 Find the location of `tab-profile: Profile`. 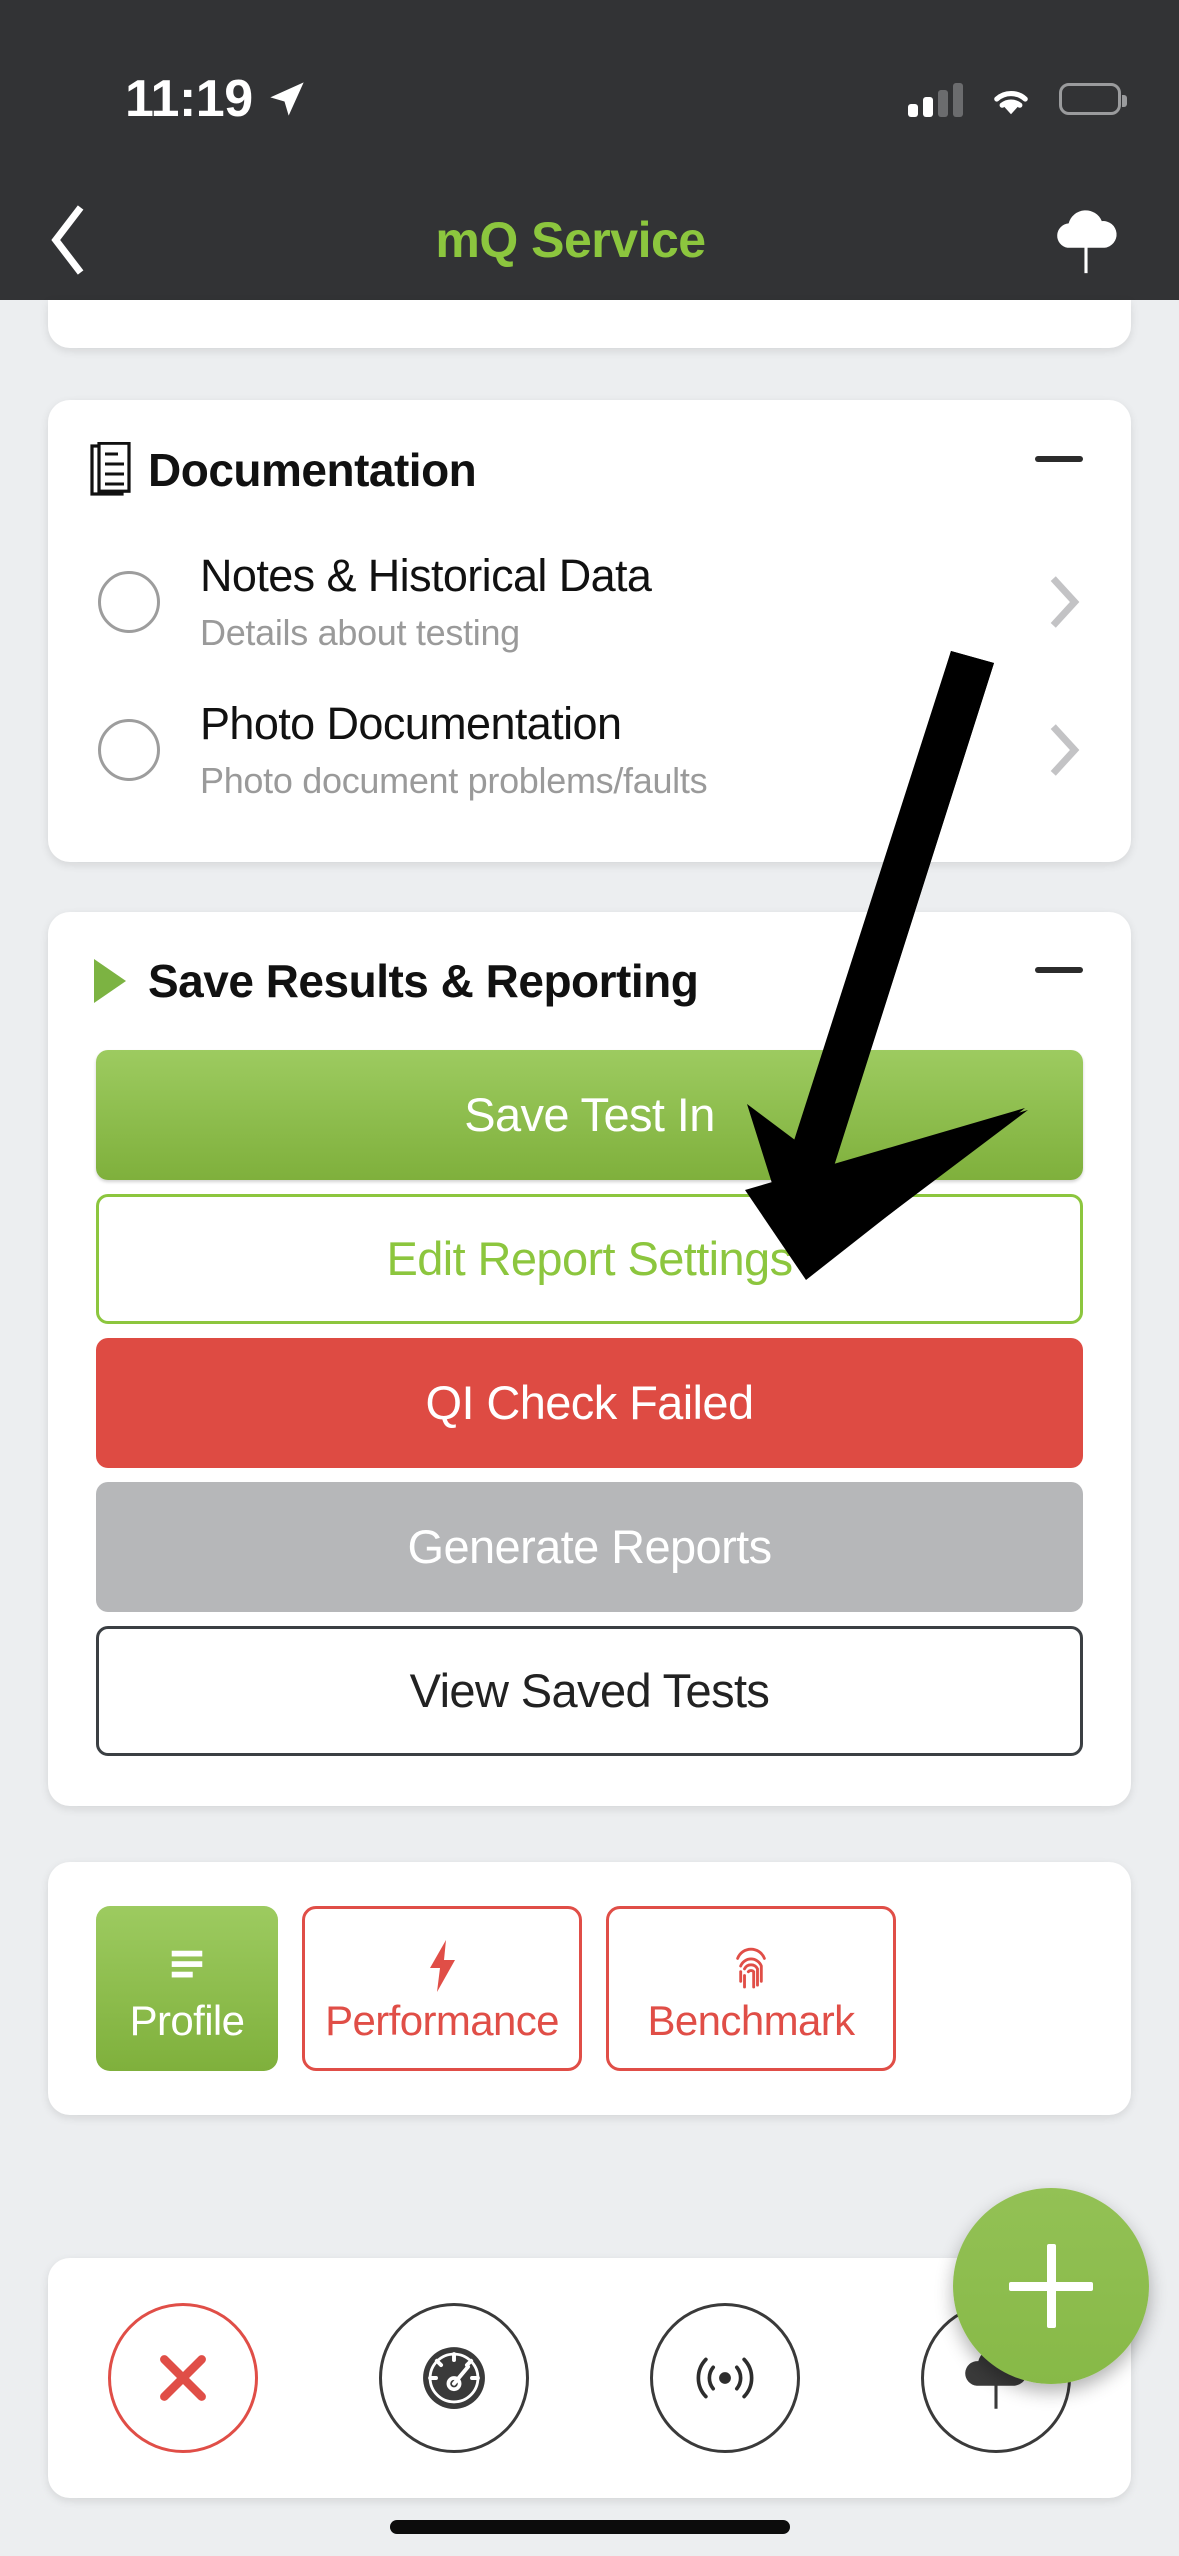

tab-profile: Profile is located at coordinates (187, 1988).